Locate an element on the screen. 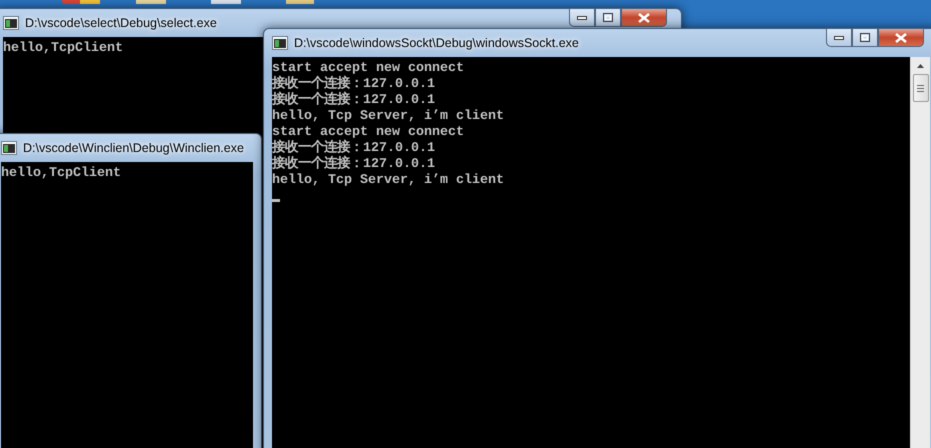 The width and height of the screenshot is (931, 448). window-title: D:\vscode\Winclien\Debug\Winclien.exe is located at coordinates (133, 148).